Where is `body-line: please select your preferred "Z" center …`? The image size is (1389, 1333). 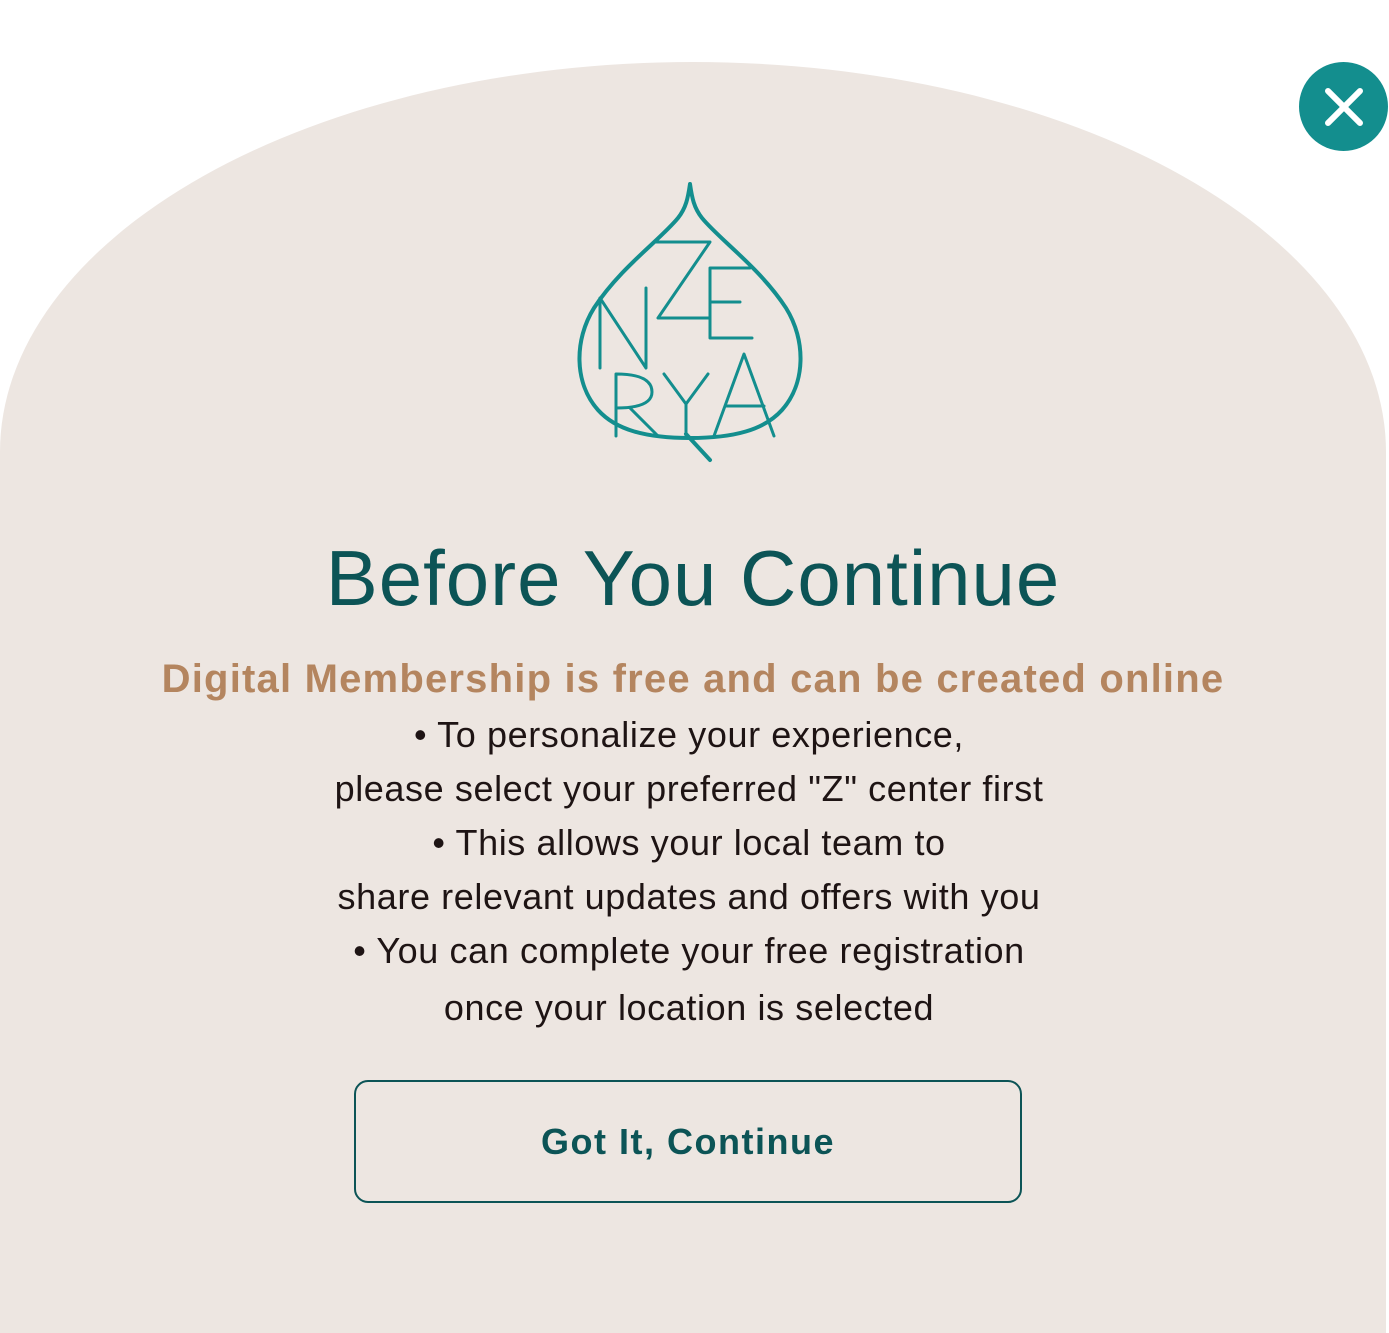
body-line: please select your preferred "Z" center … is located at coordinates (689, 788).